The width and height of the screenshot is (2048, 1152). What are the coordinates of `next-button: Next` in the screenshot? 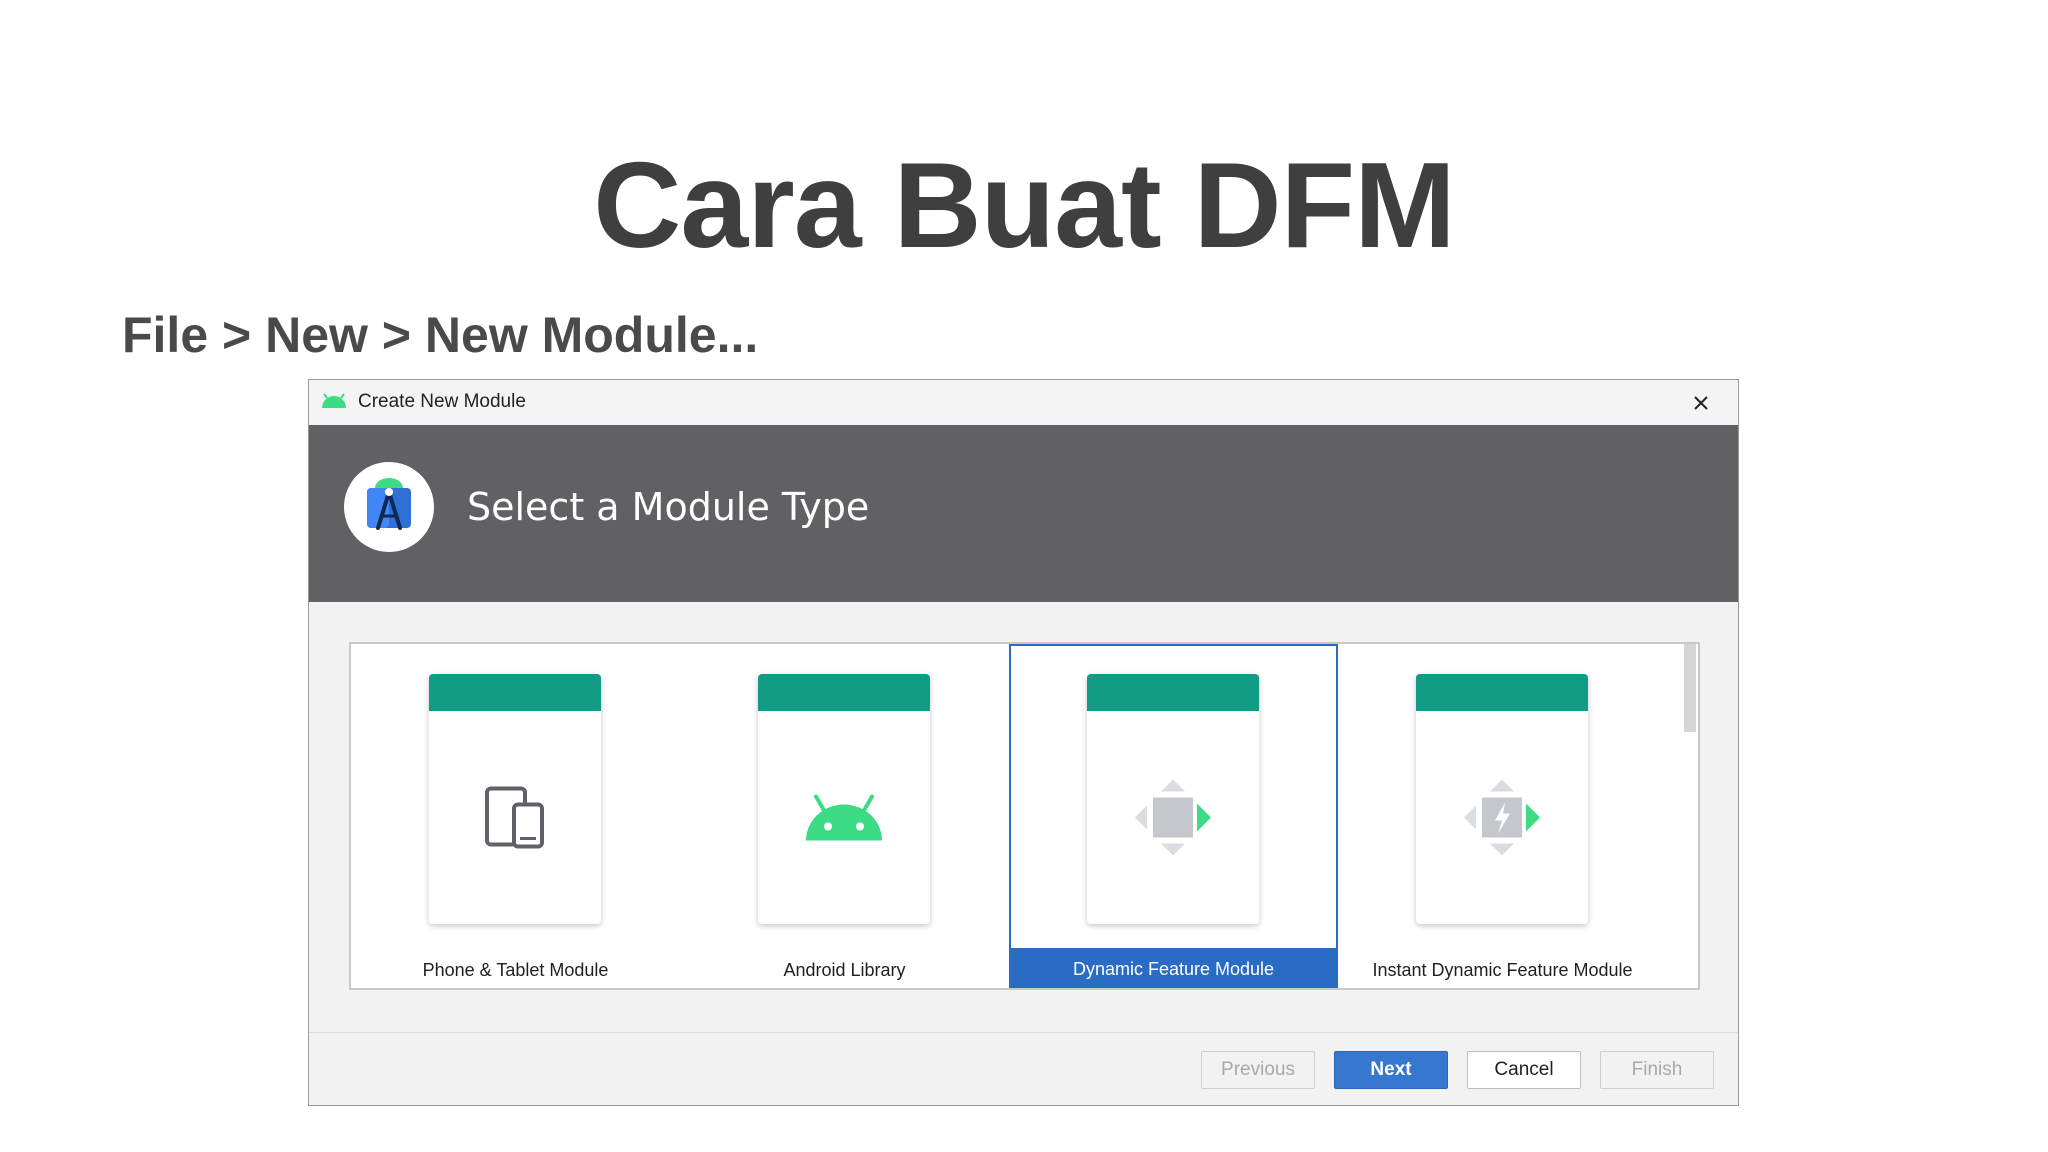 It's located at (1391, 1070).